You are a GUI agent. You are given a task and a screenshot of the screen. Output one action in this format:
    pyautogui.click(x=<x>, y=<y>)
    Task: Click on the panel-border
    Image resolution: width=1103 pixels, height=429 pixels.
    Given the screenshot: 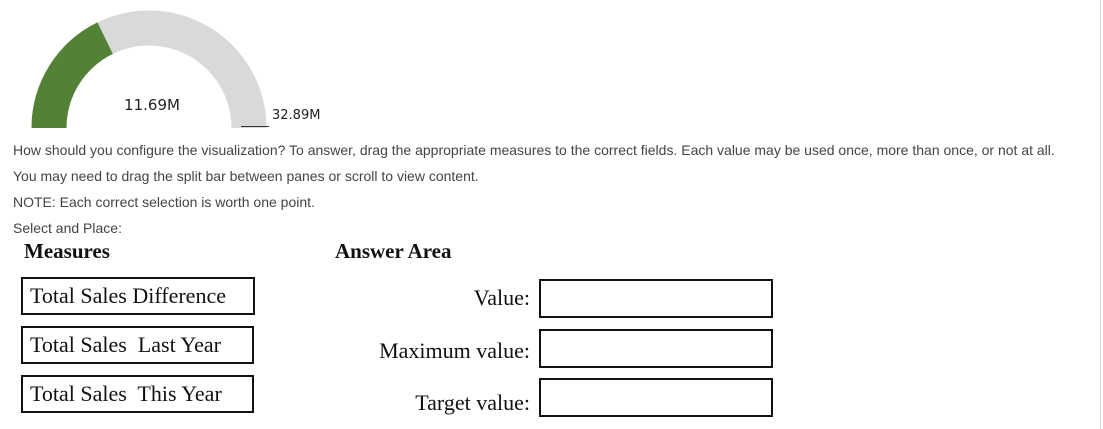 What is the action you would take?
    pyautogui.click(x=1100, y=214)
    